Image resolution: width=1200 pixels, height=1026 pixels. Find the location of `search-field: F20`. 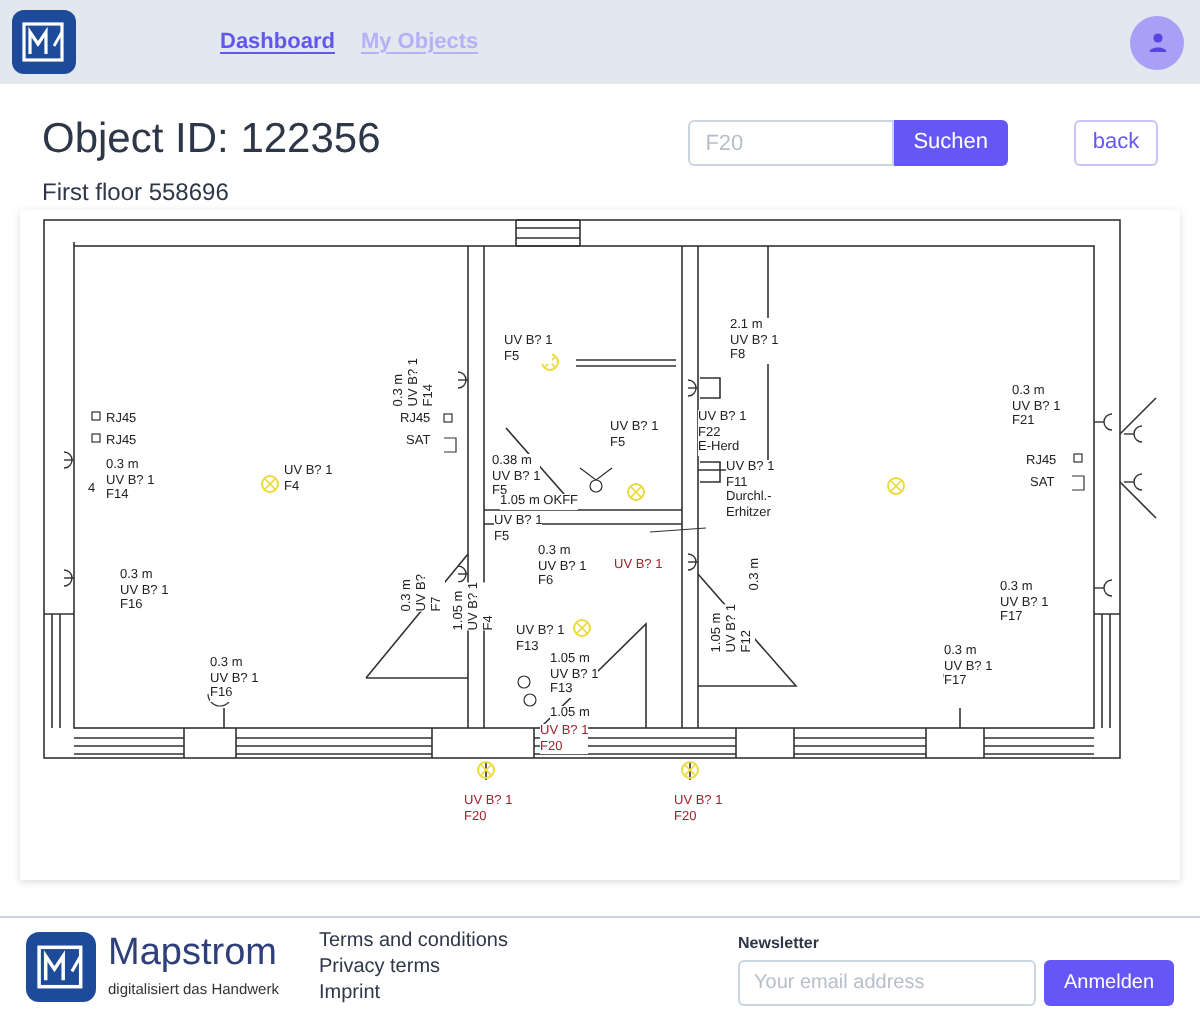

search-field: F20 is located at coordinates (790, 143).